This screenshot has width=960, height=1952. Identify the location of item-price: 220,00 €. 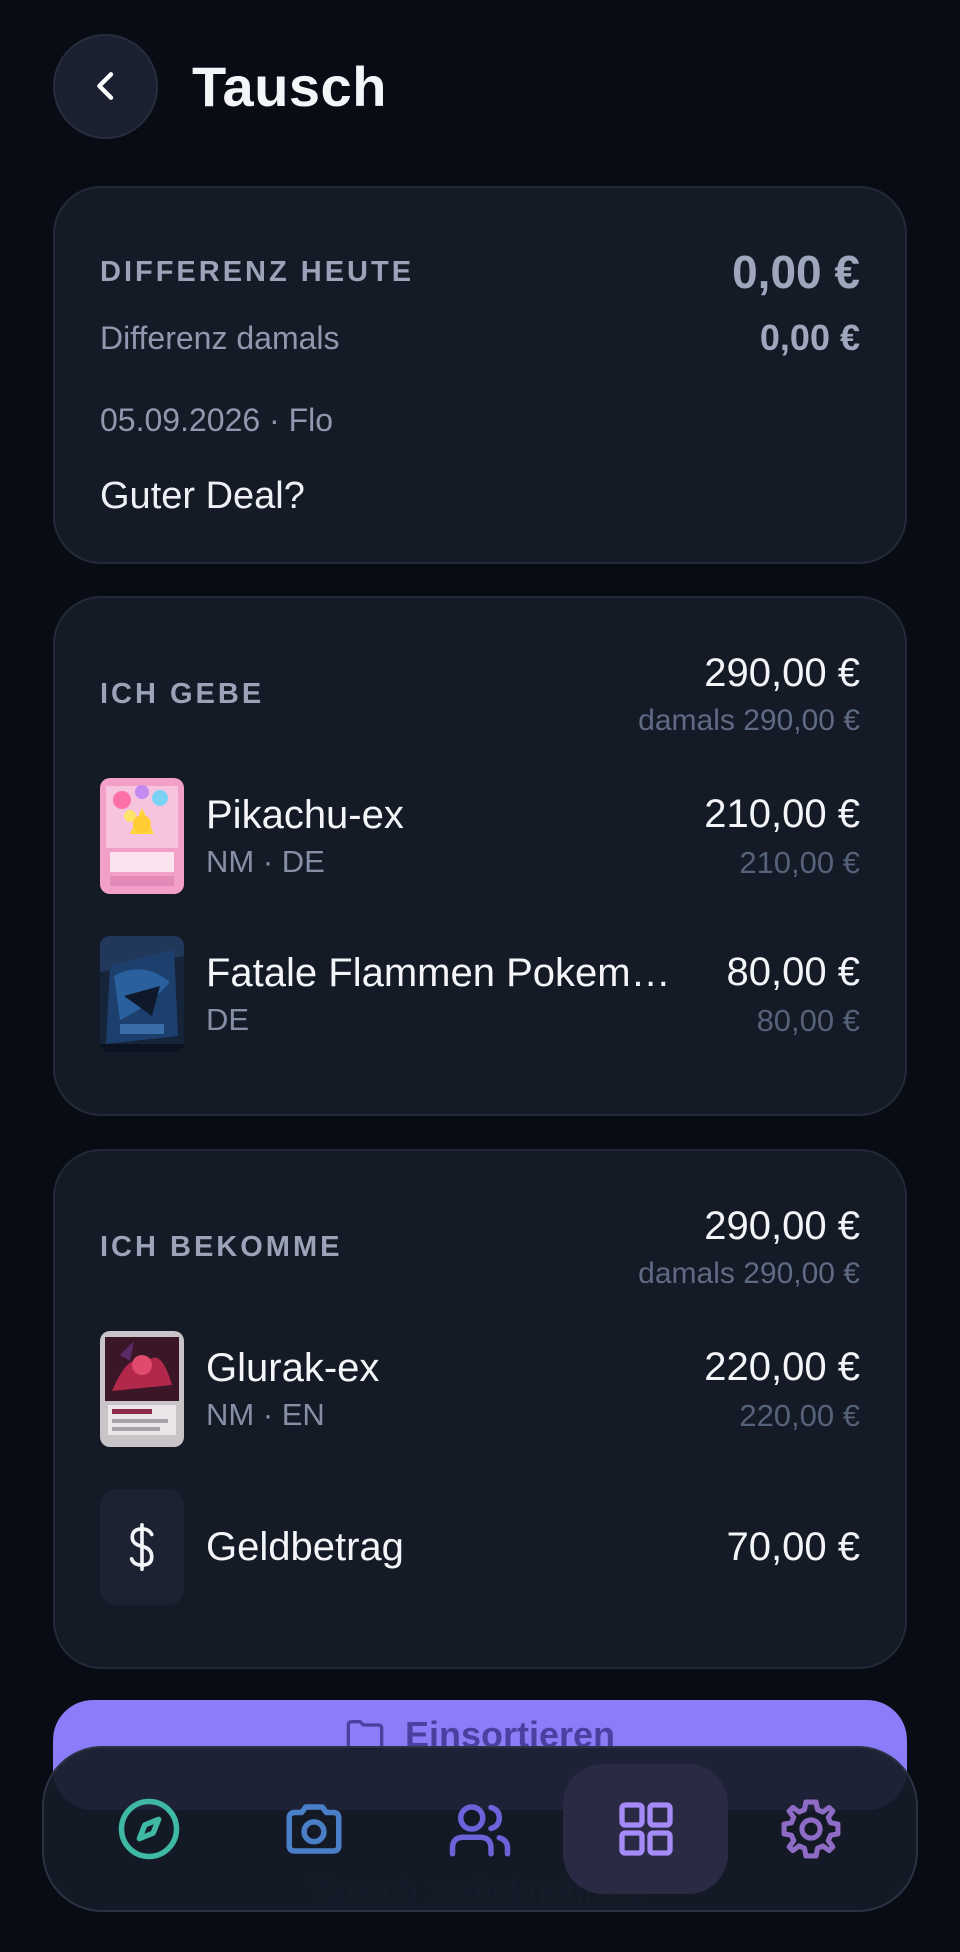
(782, 1366).